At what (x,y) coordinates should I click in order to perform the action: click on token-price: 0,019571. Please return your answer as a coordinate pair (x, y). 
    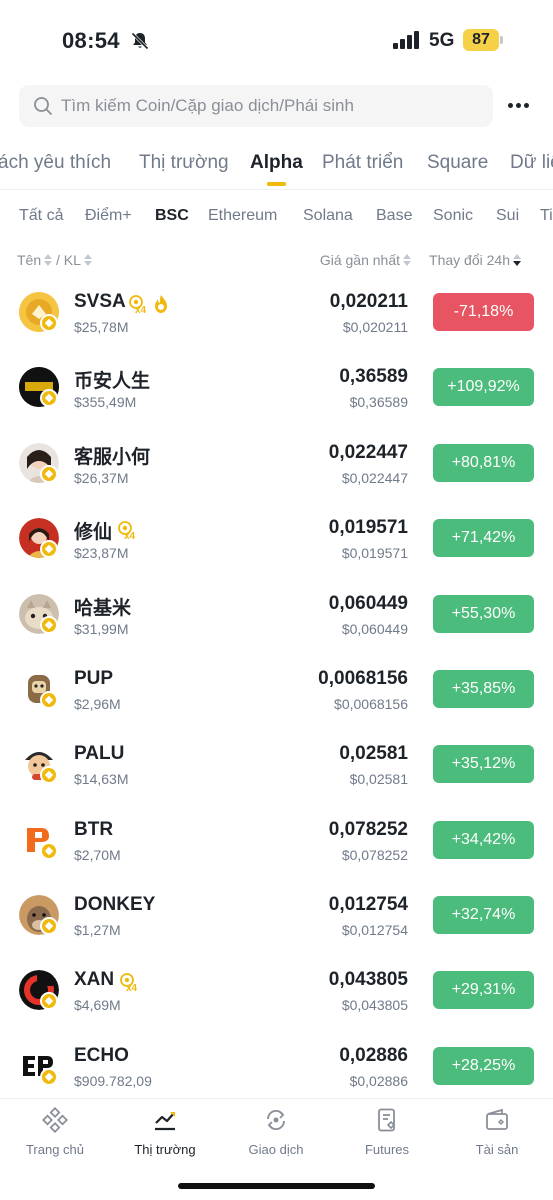
    Looking at the image, I should click on (368, 527).